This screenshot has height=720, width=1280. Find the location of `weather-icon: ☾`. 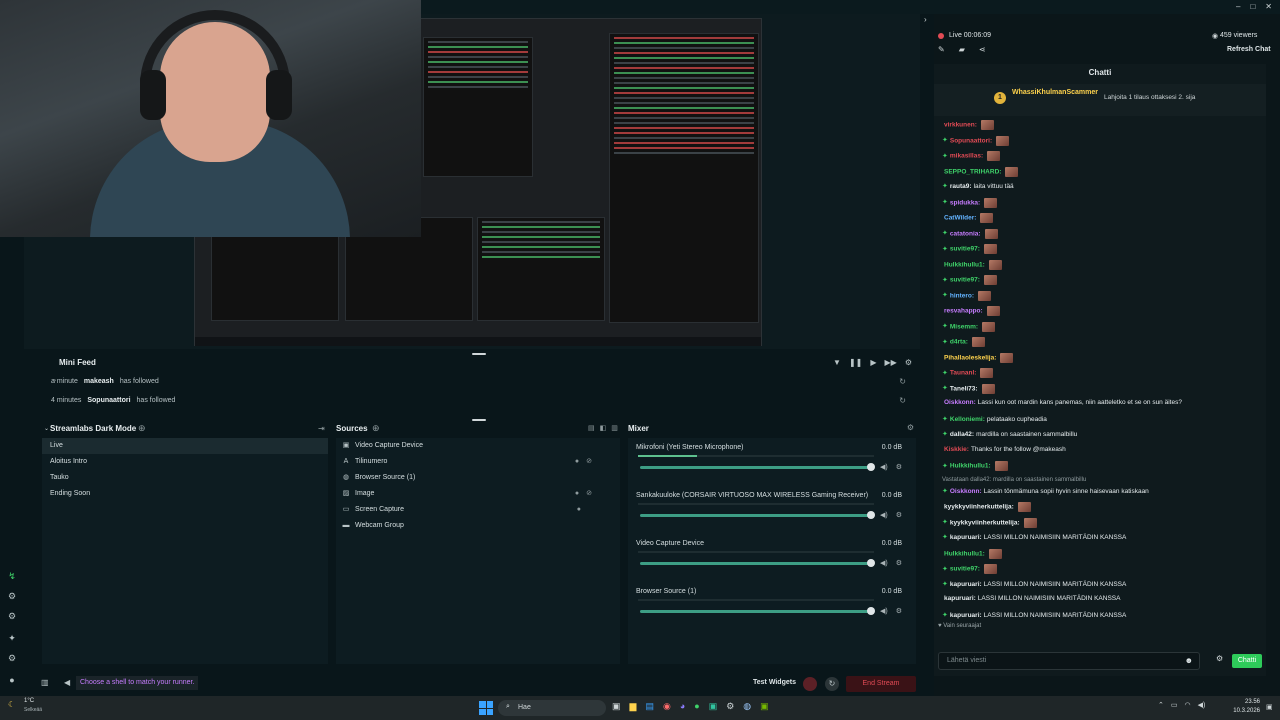

weather-icon: ☾ is located at coordinates (11, 704).